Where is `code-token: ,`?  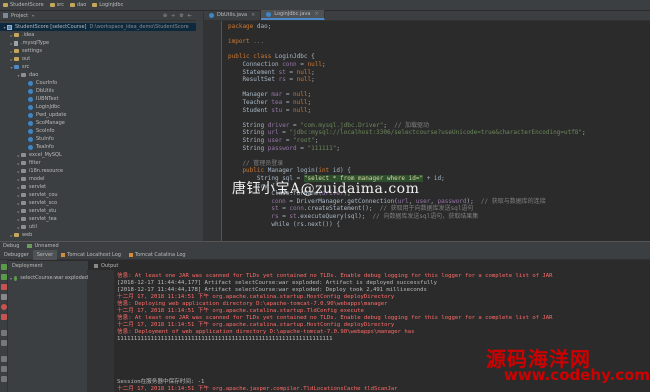
code-token: , is located at coordinates (434, 201).